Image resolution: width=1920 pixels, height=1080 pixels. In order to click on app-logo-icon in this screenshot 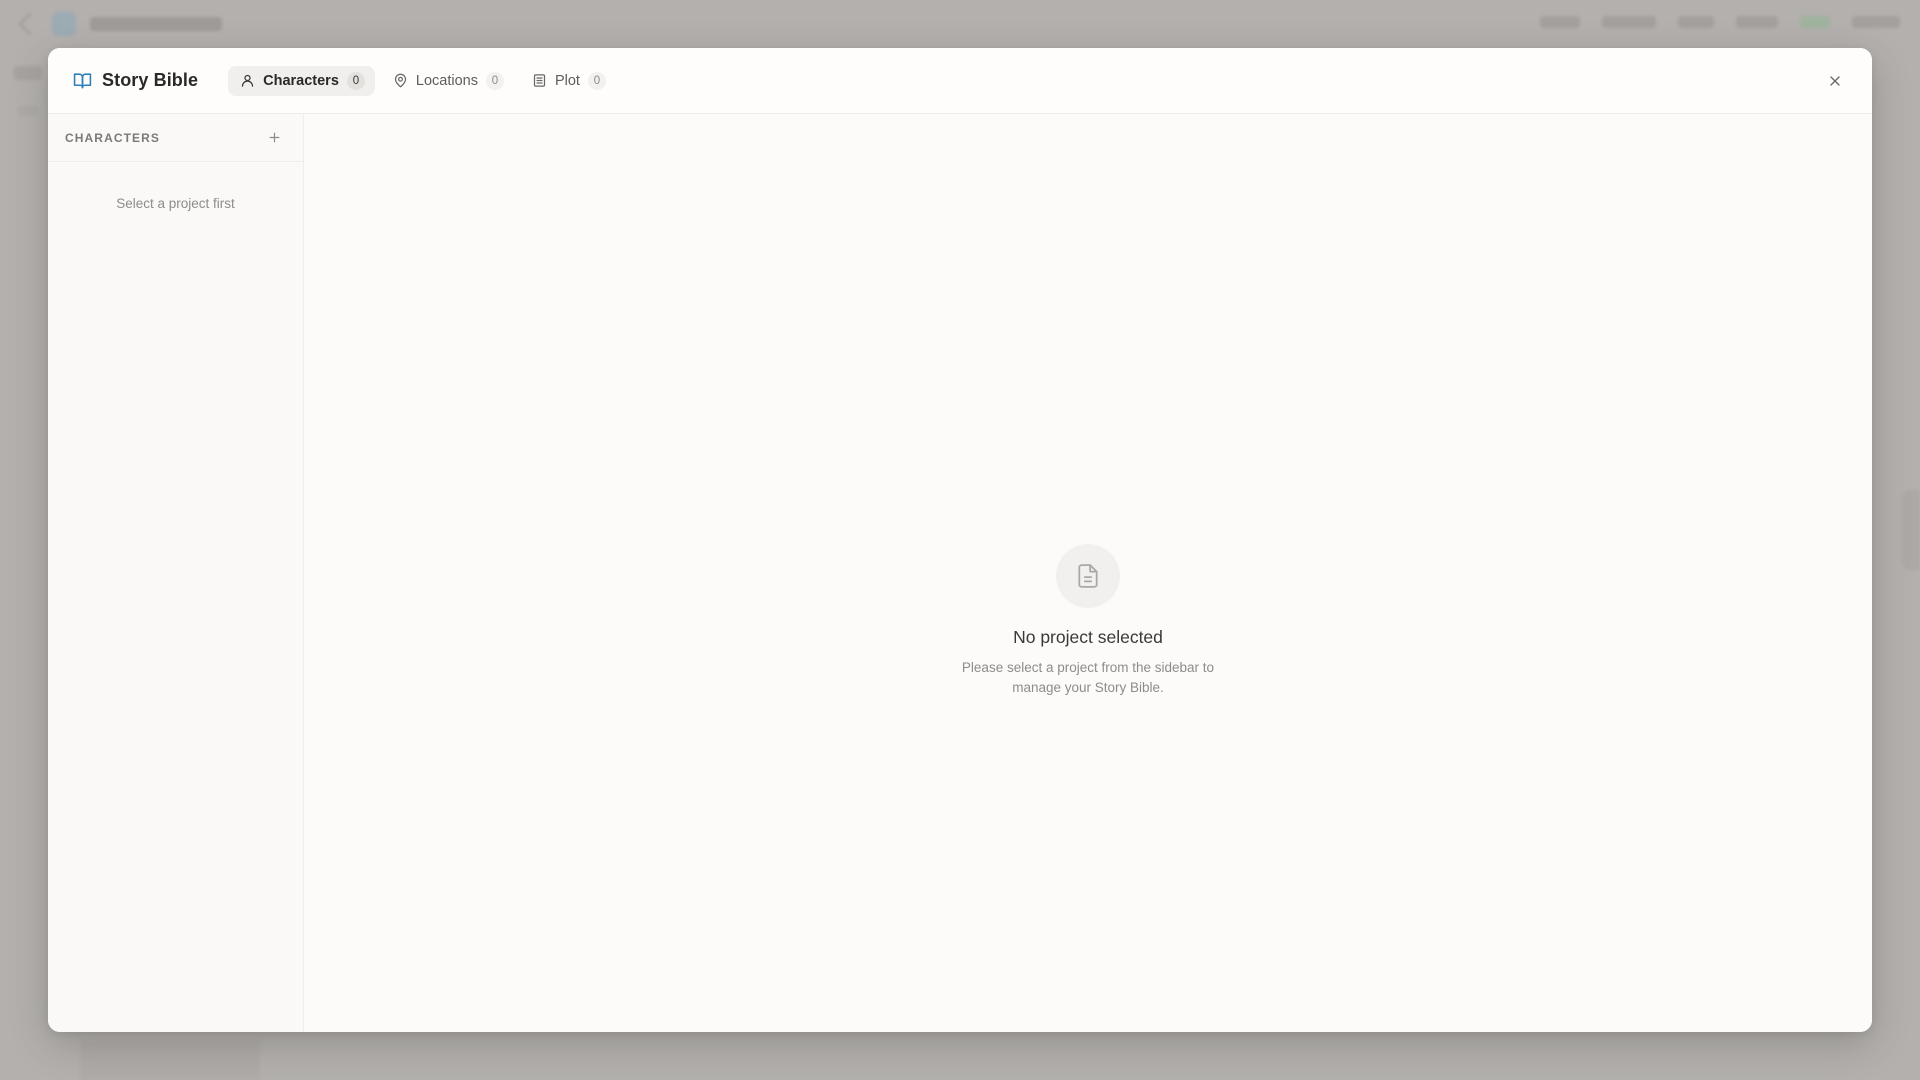, I will do `click(64, 24)`.